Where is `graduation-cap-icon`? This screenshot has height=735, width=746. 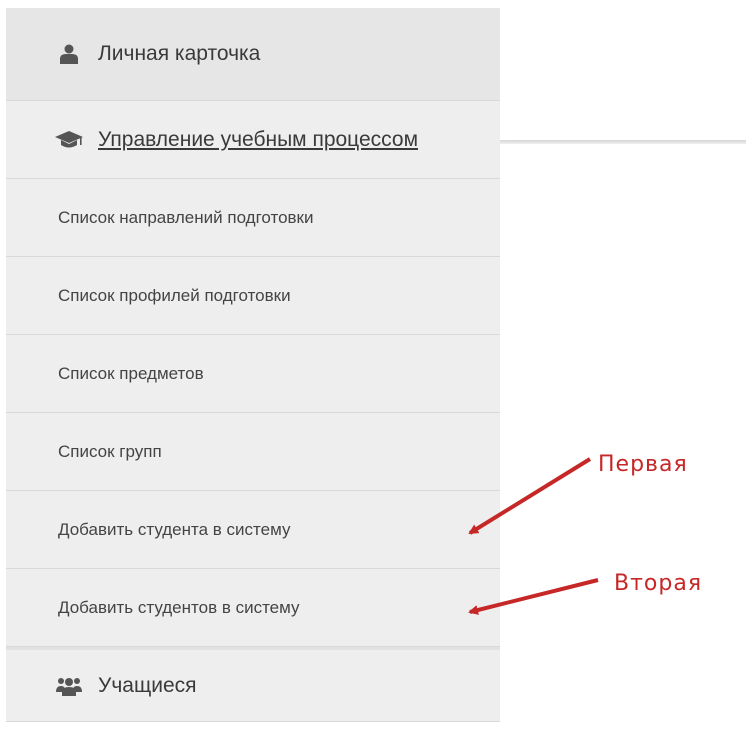 graduation-cap-icon is located at coordinates (69, 139).